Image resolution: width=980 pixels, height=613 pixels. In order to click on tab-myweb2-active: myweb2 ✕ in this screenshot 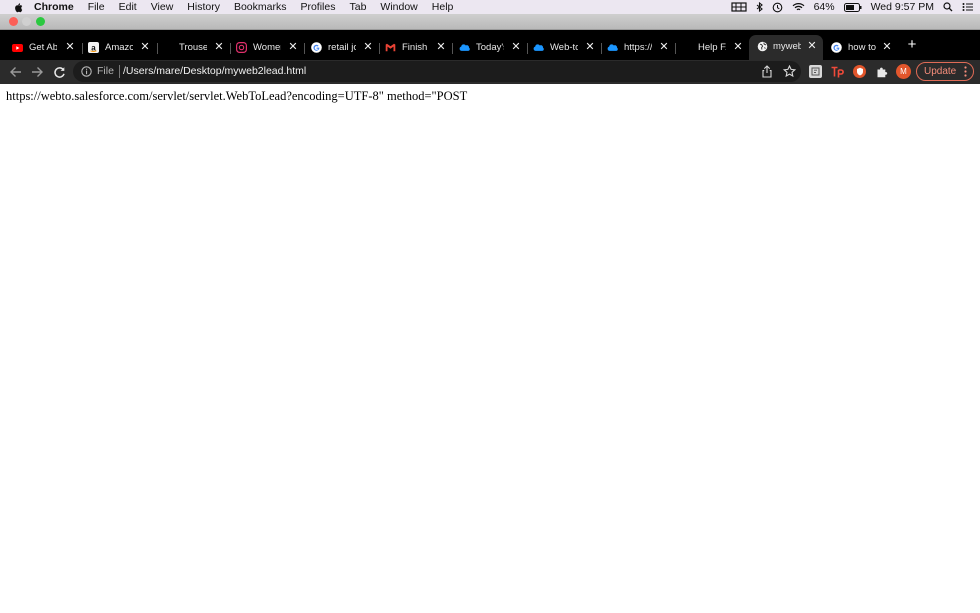, I will do `click(786, 47)`.